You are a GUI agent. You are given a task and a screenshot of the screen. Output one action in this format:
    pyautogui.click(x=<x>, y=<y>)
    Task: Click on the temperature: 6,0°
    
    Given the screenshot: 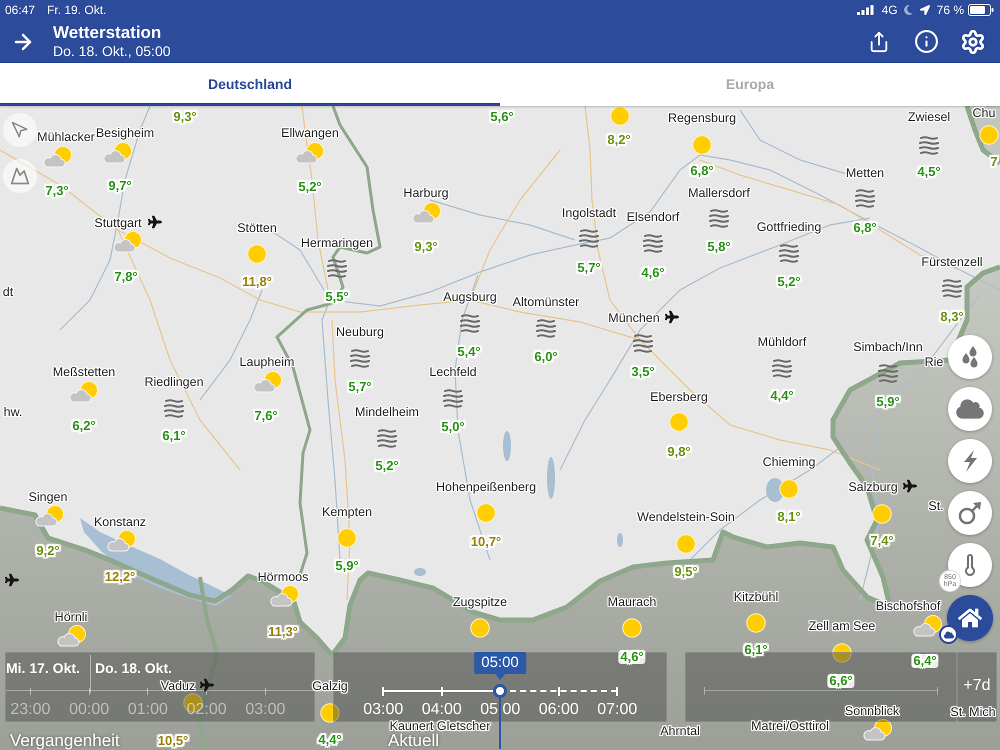 What is the action you would take?
    pyautogui.click(x=546, y=357)
    